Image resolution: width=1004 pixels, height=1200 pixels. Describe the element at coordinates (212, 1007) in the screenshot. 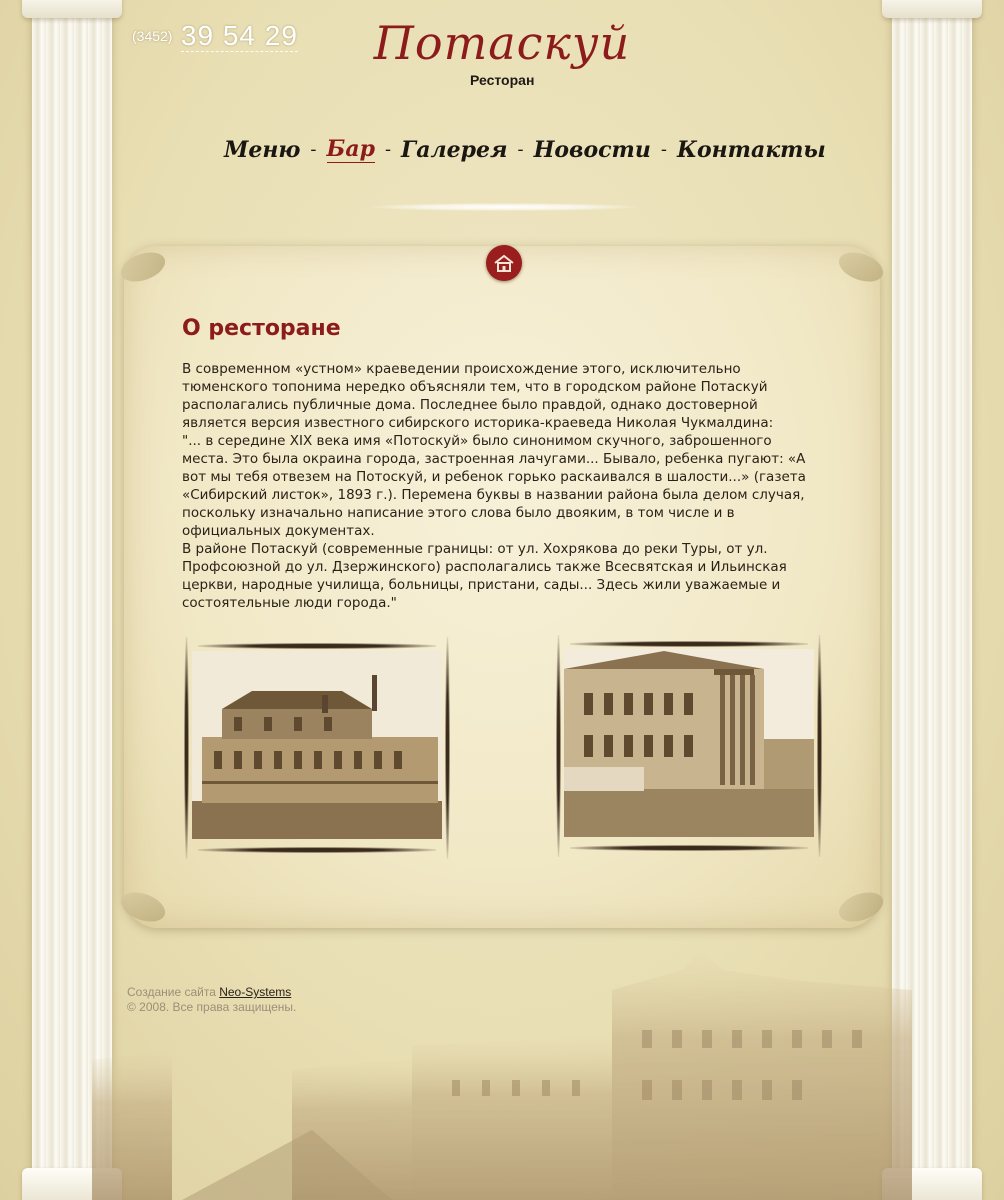

I see `footer-copyright: © 2008. Все права защищены.` at that location.